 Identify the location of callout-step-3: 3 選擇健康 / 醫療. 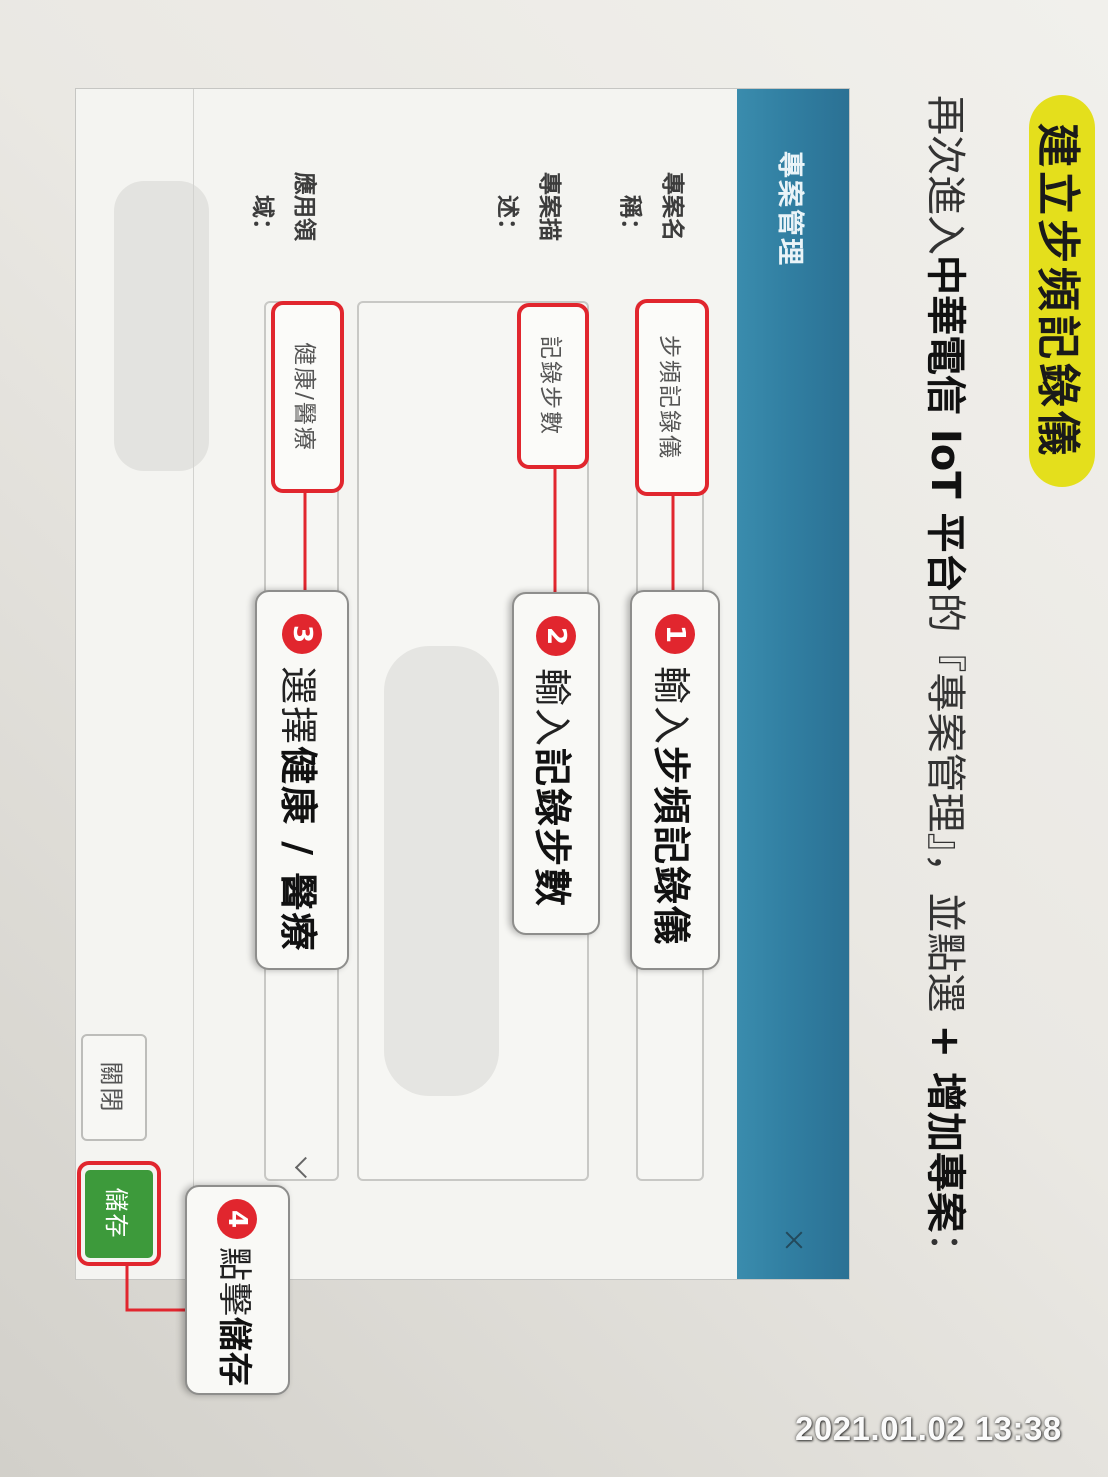
(302, 780).